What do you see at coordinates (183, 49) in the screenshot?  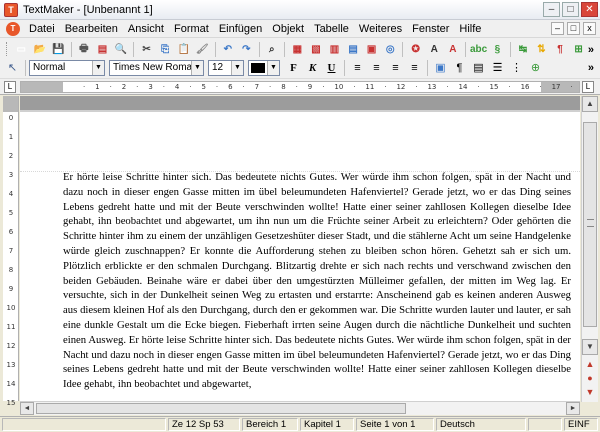 I see `paste-icon: 📋` at bounding box center [183, 49].